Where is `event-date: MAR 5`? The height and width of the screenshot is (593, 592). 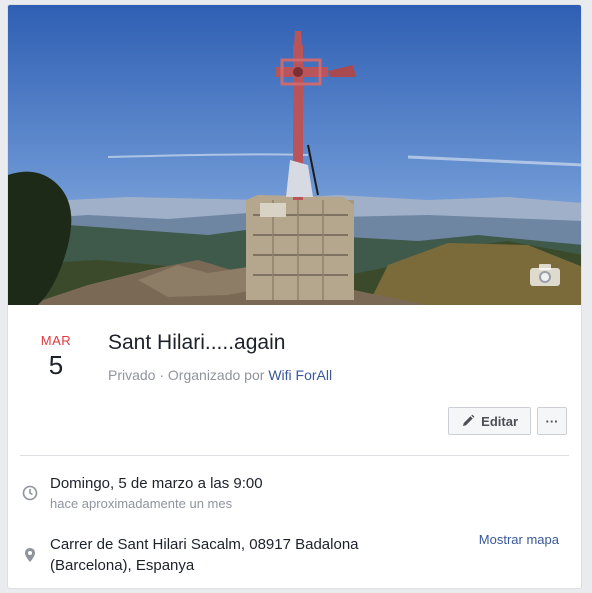 event-date: MAR 5 is located at coordinates (56, 356).